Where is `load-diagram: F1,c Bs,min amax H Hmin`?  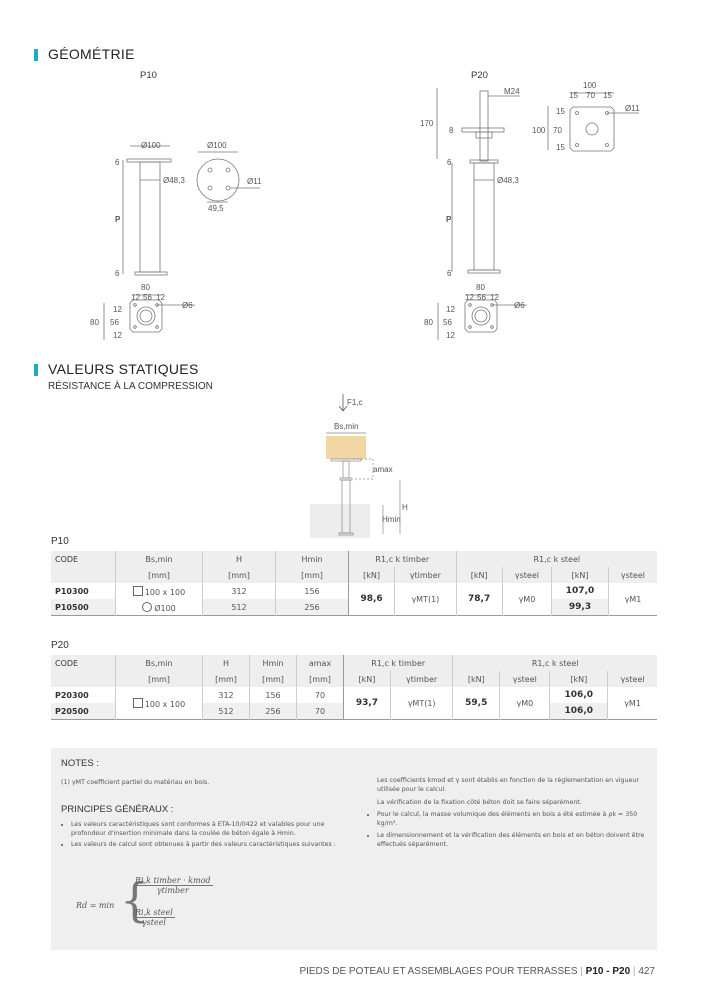 load-diagram: F1,c Bs,min amax H Hmin is located at coordinates (359, 466).